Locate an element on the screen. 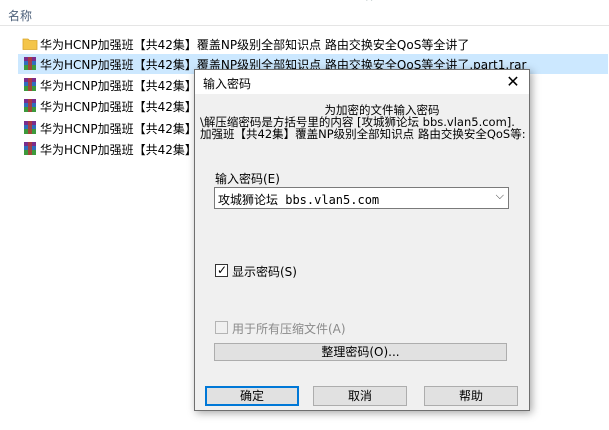  column-name-label: 名称 is located at coordinates (20, 15).